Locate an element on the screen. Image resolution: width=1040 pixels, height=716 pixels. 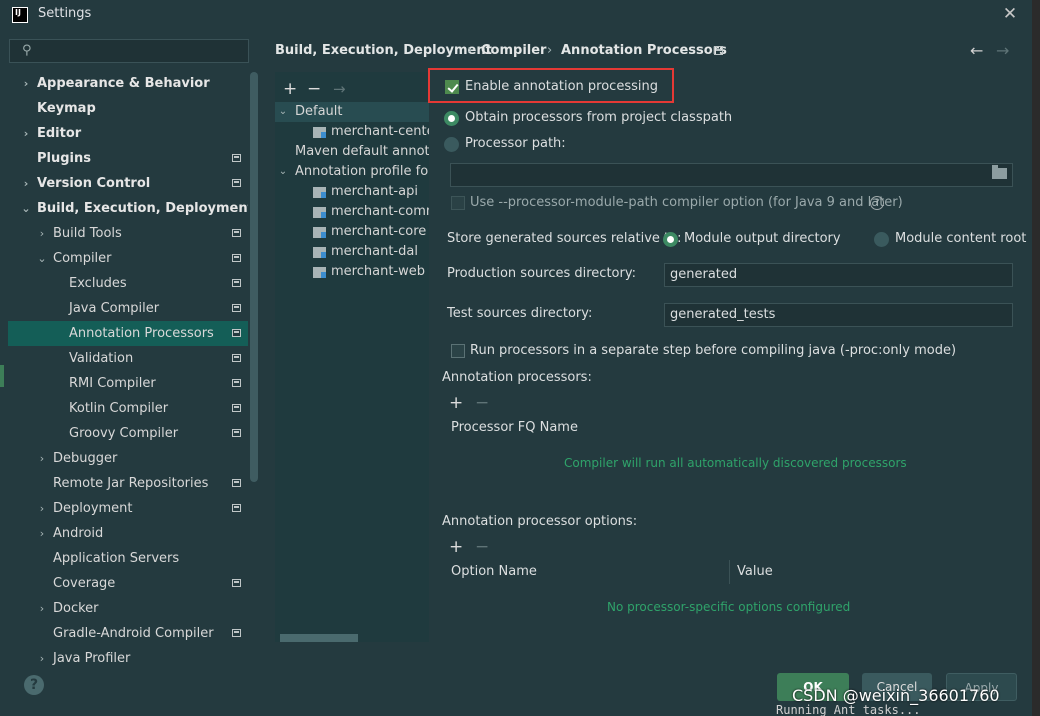
sidebar-scrollbar is located at coordinates (254, 277).